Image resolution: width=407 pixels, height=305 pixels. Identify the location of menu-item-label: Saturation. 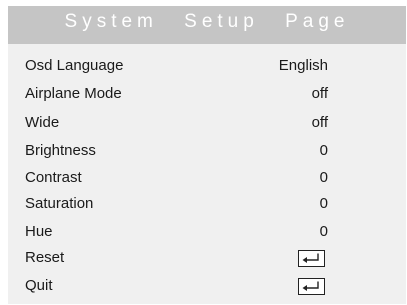
(59, 203).